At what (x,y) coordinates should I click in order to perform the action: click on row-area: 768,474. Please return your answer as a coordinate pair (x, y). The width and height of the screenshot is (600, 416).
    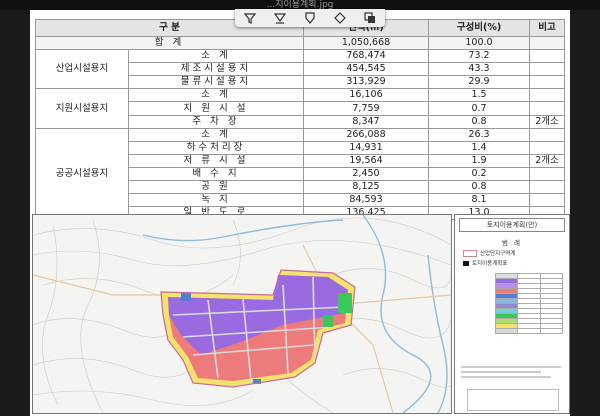
    Looking at the image, I should click on (366, 56).